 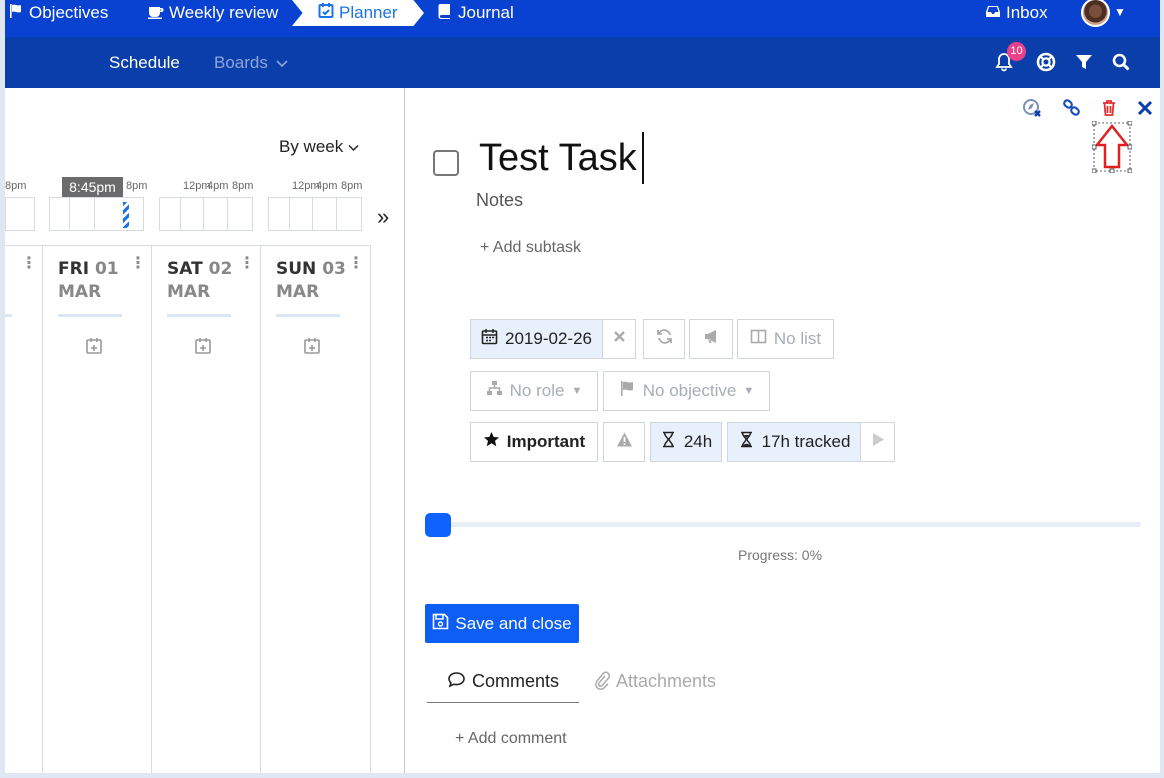 I want to click on estimate-button: 24h, so click(x=686, y=442).